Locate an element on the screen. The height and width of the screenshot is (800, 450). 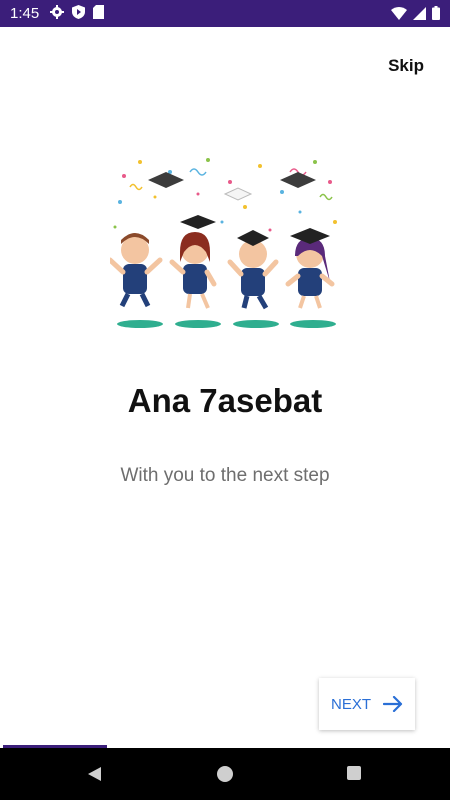
status-icons-right is located at coordinates (415, 13).